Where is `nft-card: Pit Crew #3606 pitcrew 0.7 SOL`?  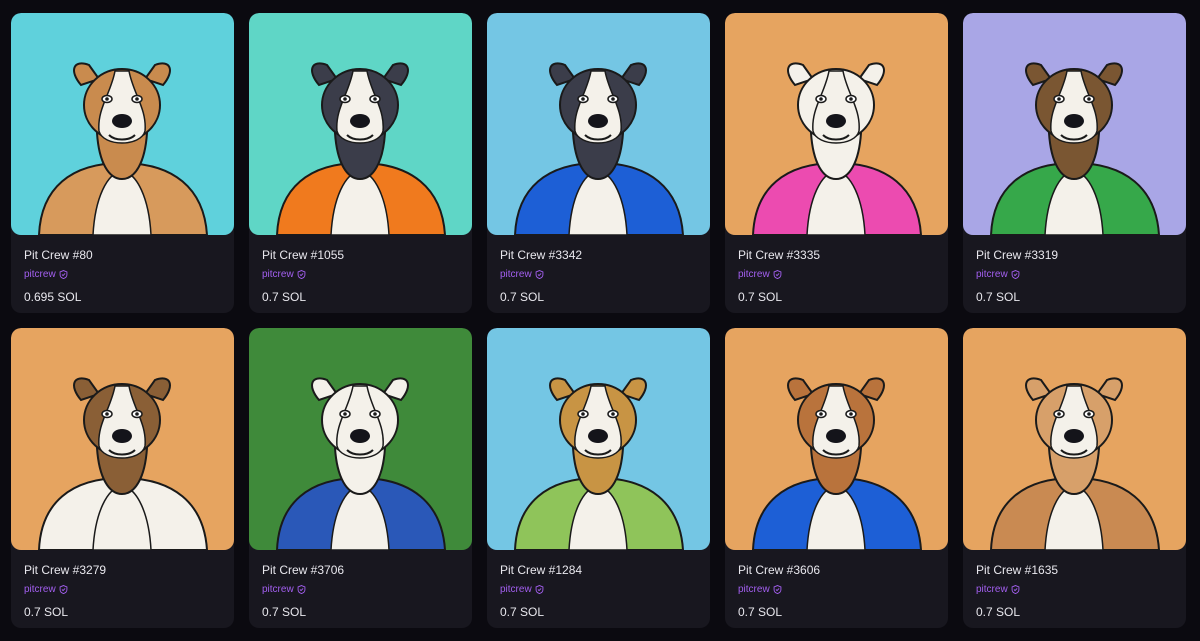 nft-card: Pit Crew #3606 pitcrew 0.7 SOL is located at coordinates (836, 478).